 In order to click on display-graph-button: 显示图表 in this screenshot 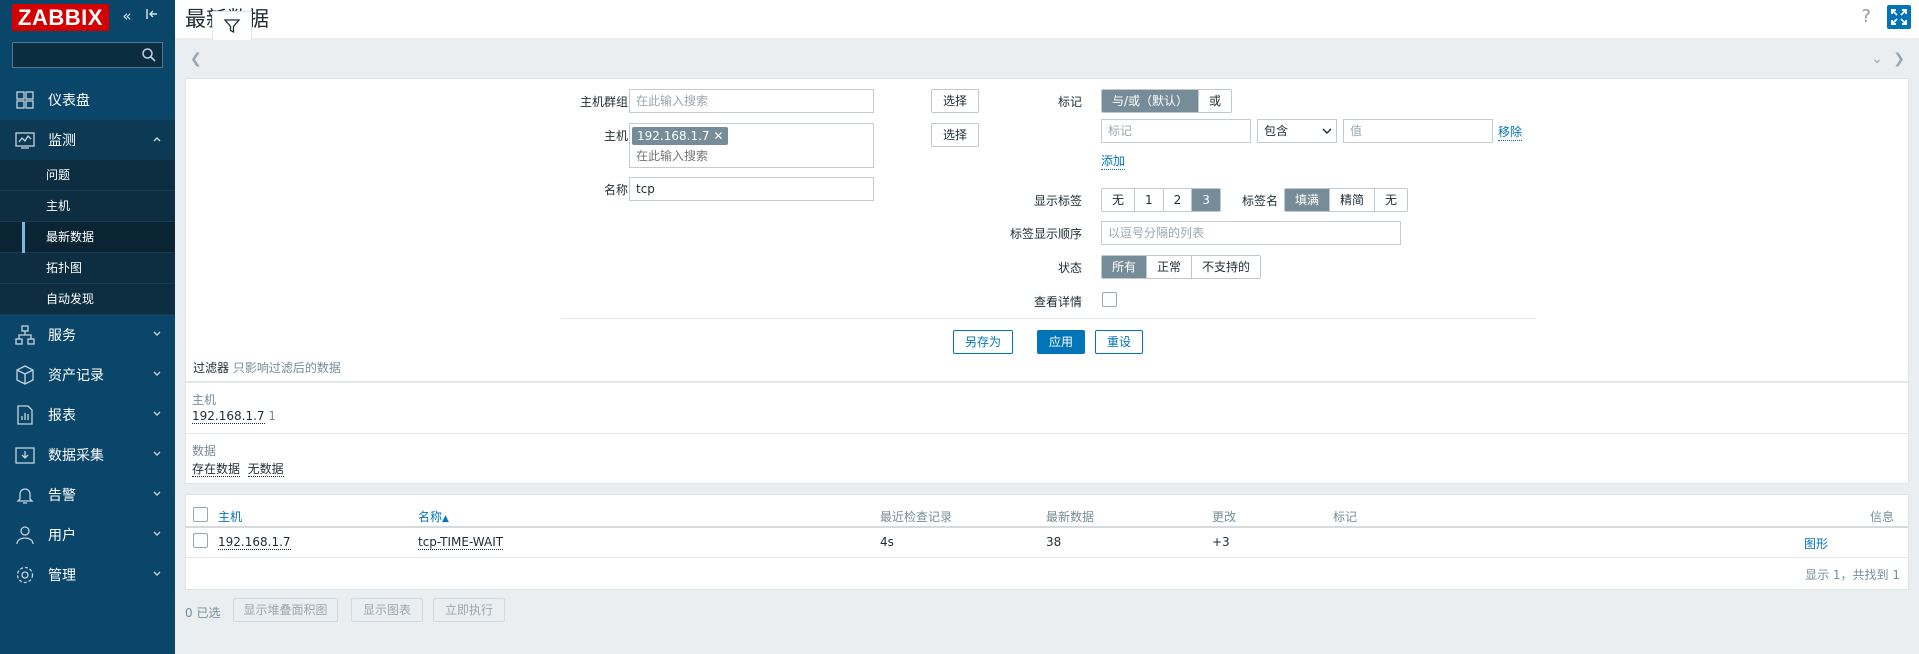, I will do `click(387, 610)`.